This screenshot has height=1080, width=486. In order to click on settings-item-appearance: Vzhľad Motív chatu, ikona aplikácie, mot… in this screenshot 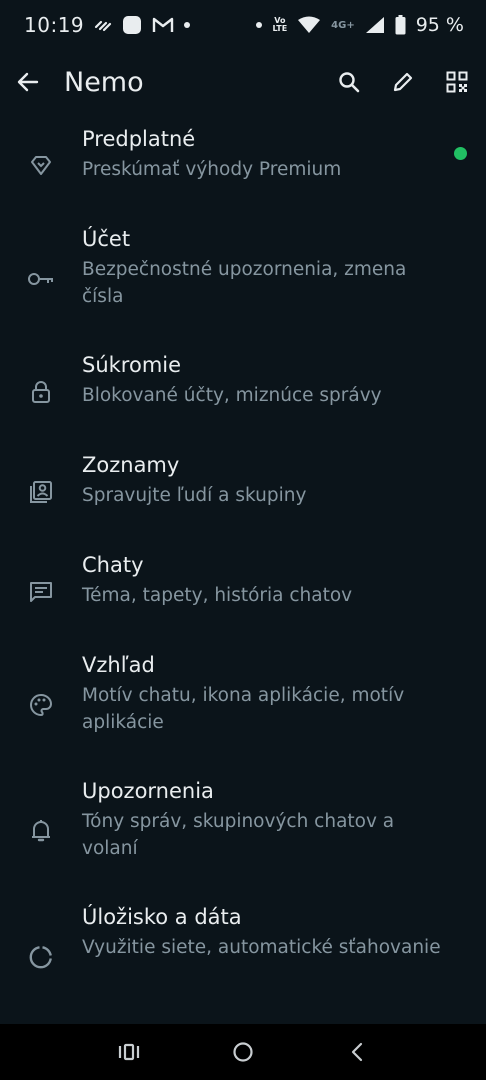, I will do `click(243, 705)`.